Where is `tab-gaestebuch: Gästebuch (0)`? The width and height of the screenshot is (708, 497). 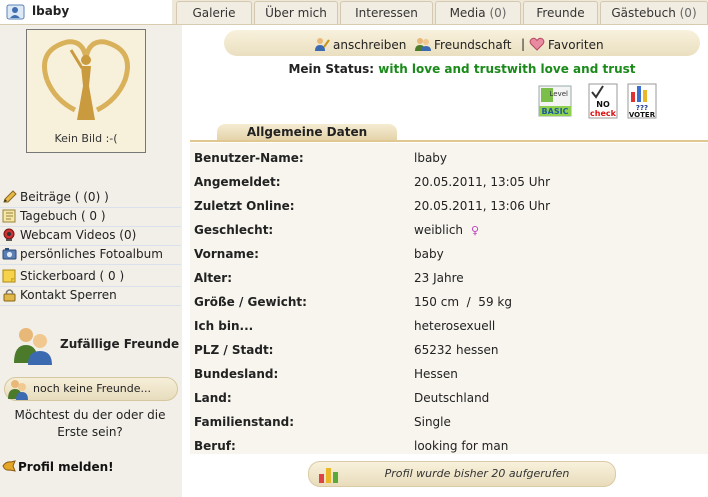
tab-gaestebuch: Gästebuch (0) is located at coordinates (654, 12).